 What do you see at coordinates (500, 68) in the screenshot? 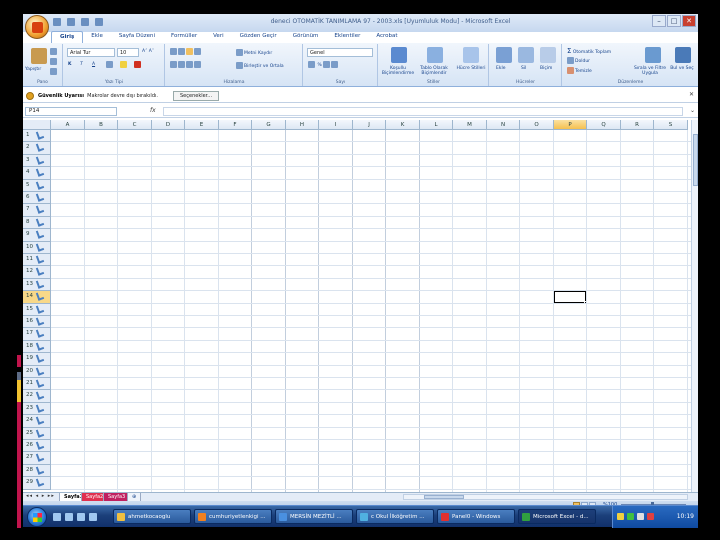
I see `insert-cells-button: Ekle` at bounding box center [500, 68].